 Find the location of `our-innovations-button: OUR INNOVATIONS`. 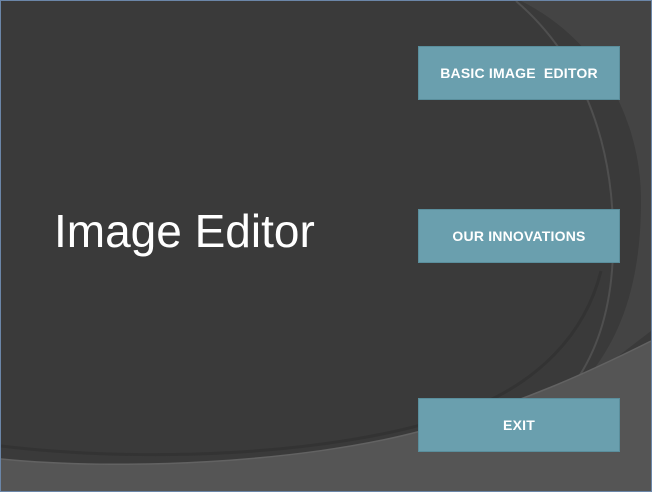

our-innovations-button: OUR INNOVATIONS is located at coordinates (519, 236).